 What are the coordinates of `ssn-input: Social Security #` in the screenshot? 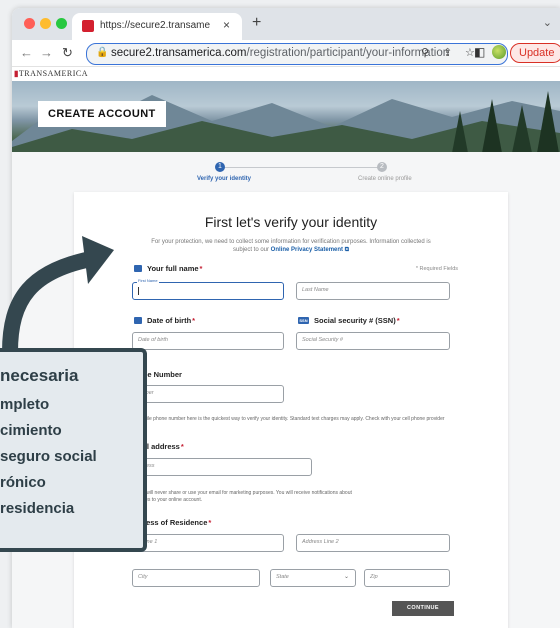 It's located at (373, 341).